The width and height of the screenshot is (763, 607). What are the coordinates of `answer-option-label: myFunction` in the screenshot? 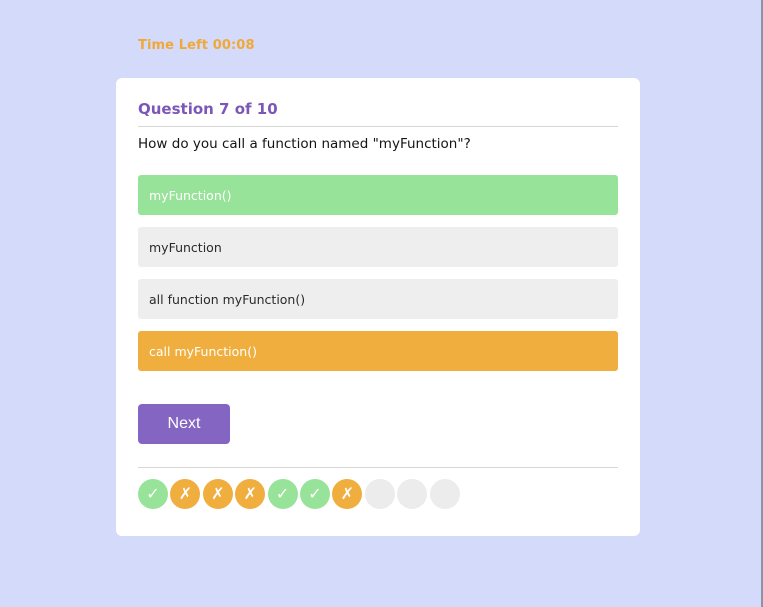 It's located at (185, 247).